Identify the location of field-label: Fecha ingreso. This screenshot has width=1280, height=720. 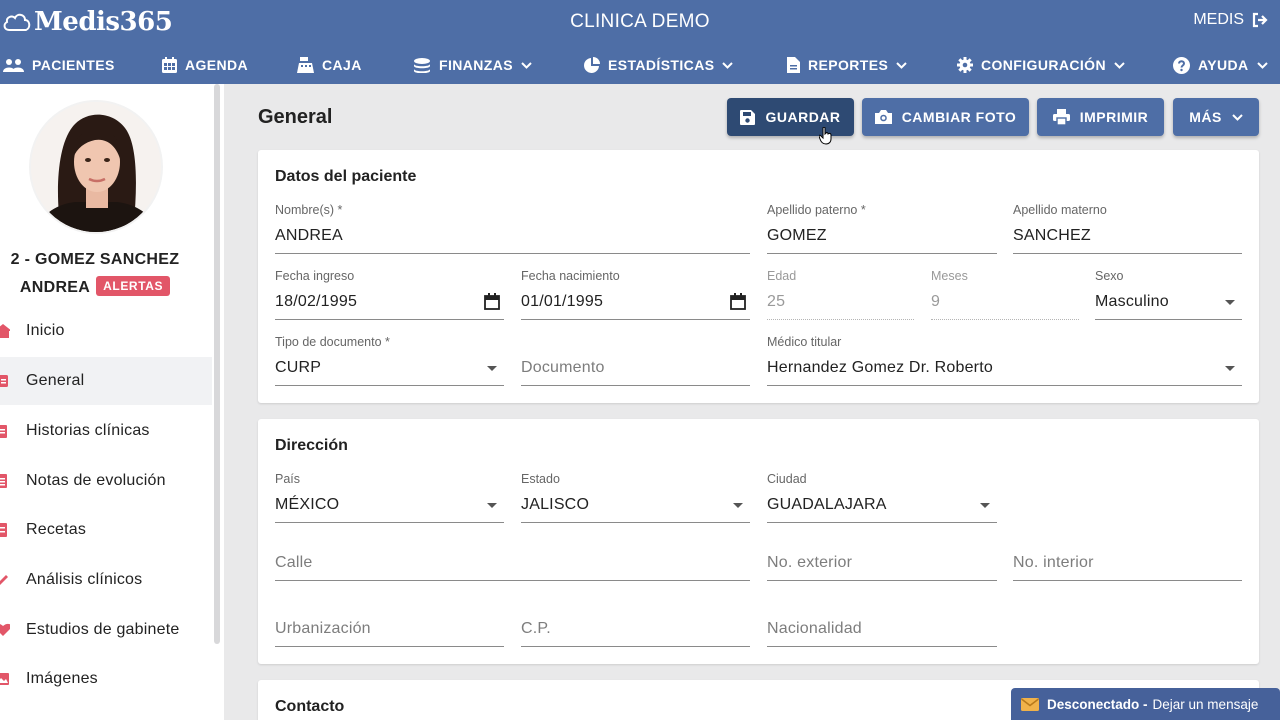
(315, 276).